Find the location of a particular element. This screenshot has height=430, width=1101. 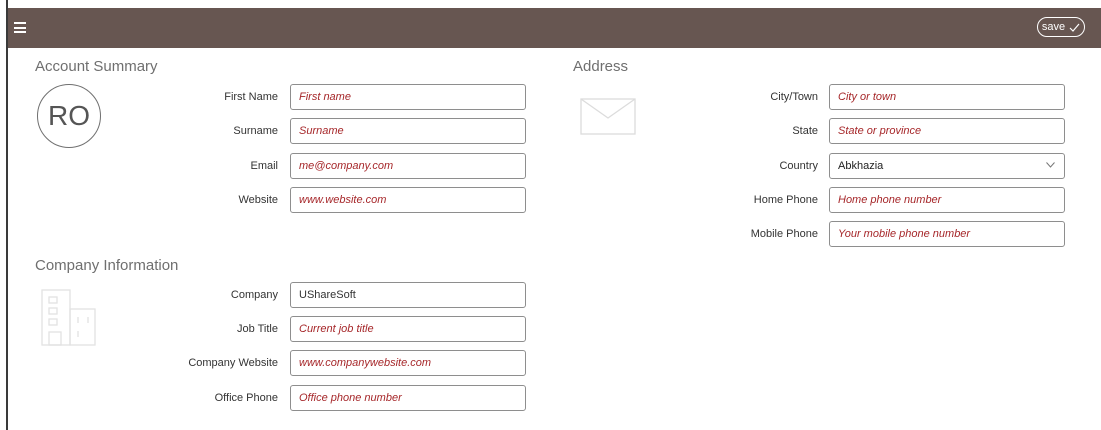

checkmark-icon is located at coordinates (1074, 27).